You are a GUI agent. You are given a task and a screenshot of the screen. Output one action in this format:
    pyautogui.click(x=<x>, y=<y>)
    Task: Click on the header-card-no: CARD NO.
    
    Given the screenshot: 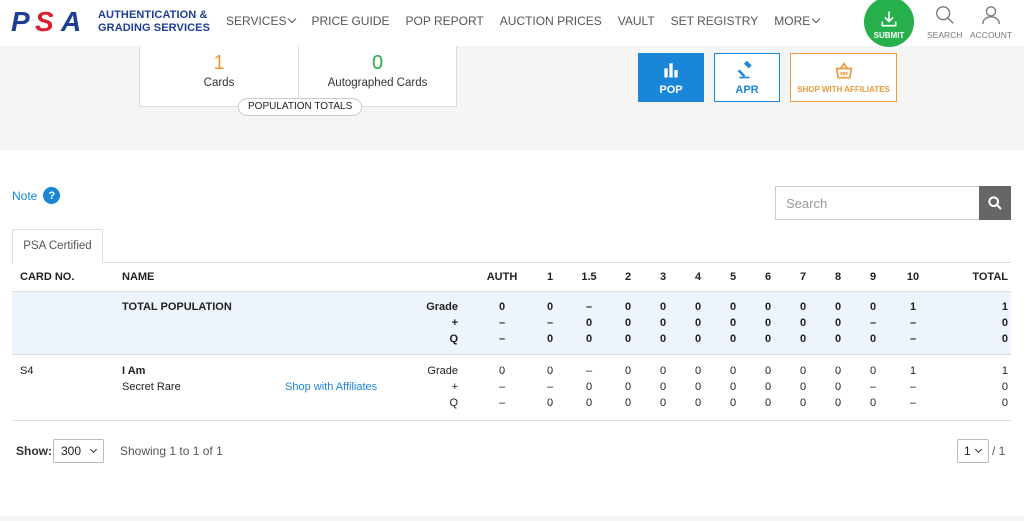 What is the action you would take?
    pyautogui.click(x=47, y=277)
    